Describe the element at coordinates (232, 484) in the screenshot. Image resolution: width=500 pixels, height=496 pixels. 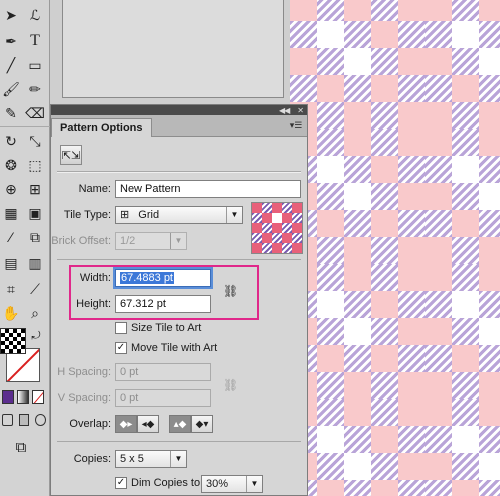
I see `dim-copies-select: 30% ▼` at that location.